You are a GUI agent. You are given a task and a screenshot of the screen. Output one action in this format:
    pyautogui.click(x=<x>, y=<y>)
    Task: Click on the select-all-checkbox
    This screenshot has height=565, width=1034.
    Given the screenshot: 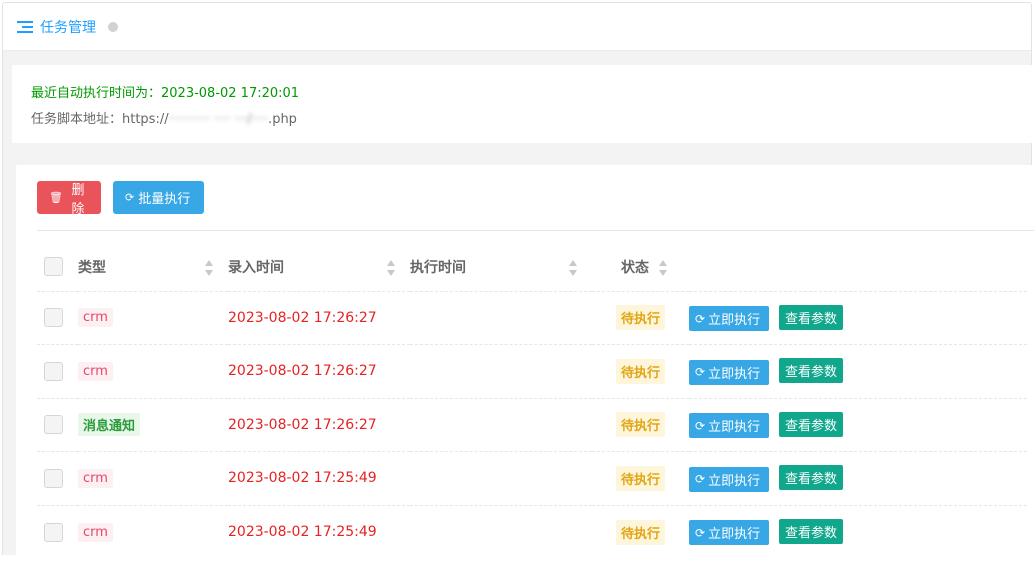 What is the action you would take?
    pyautogui.click(x=53, y=267)
    